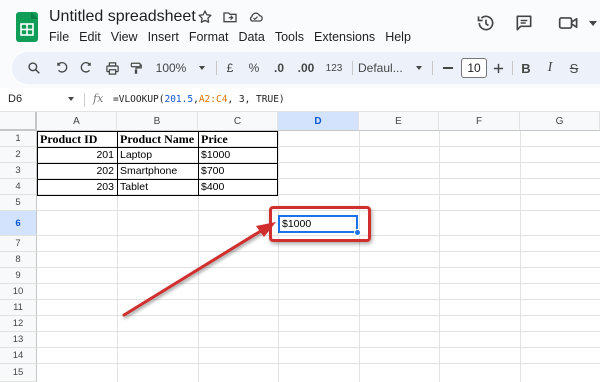 This screenshot has height=382, width=600. Describe the element at coordinates (84, 100) in the screenshot. I see `formula-divider` at that location.